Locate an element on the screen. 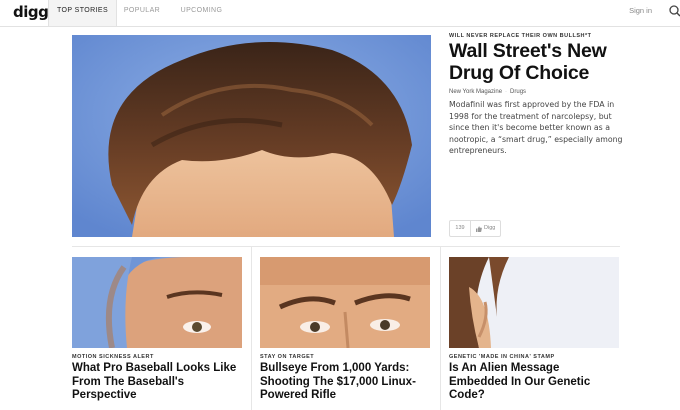 The image size is (680, 410). card-kicker: GENETIC 'MADE IN CHINA' STAMP is located at coordinates (502, 357).